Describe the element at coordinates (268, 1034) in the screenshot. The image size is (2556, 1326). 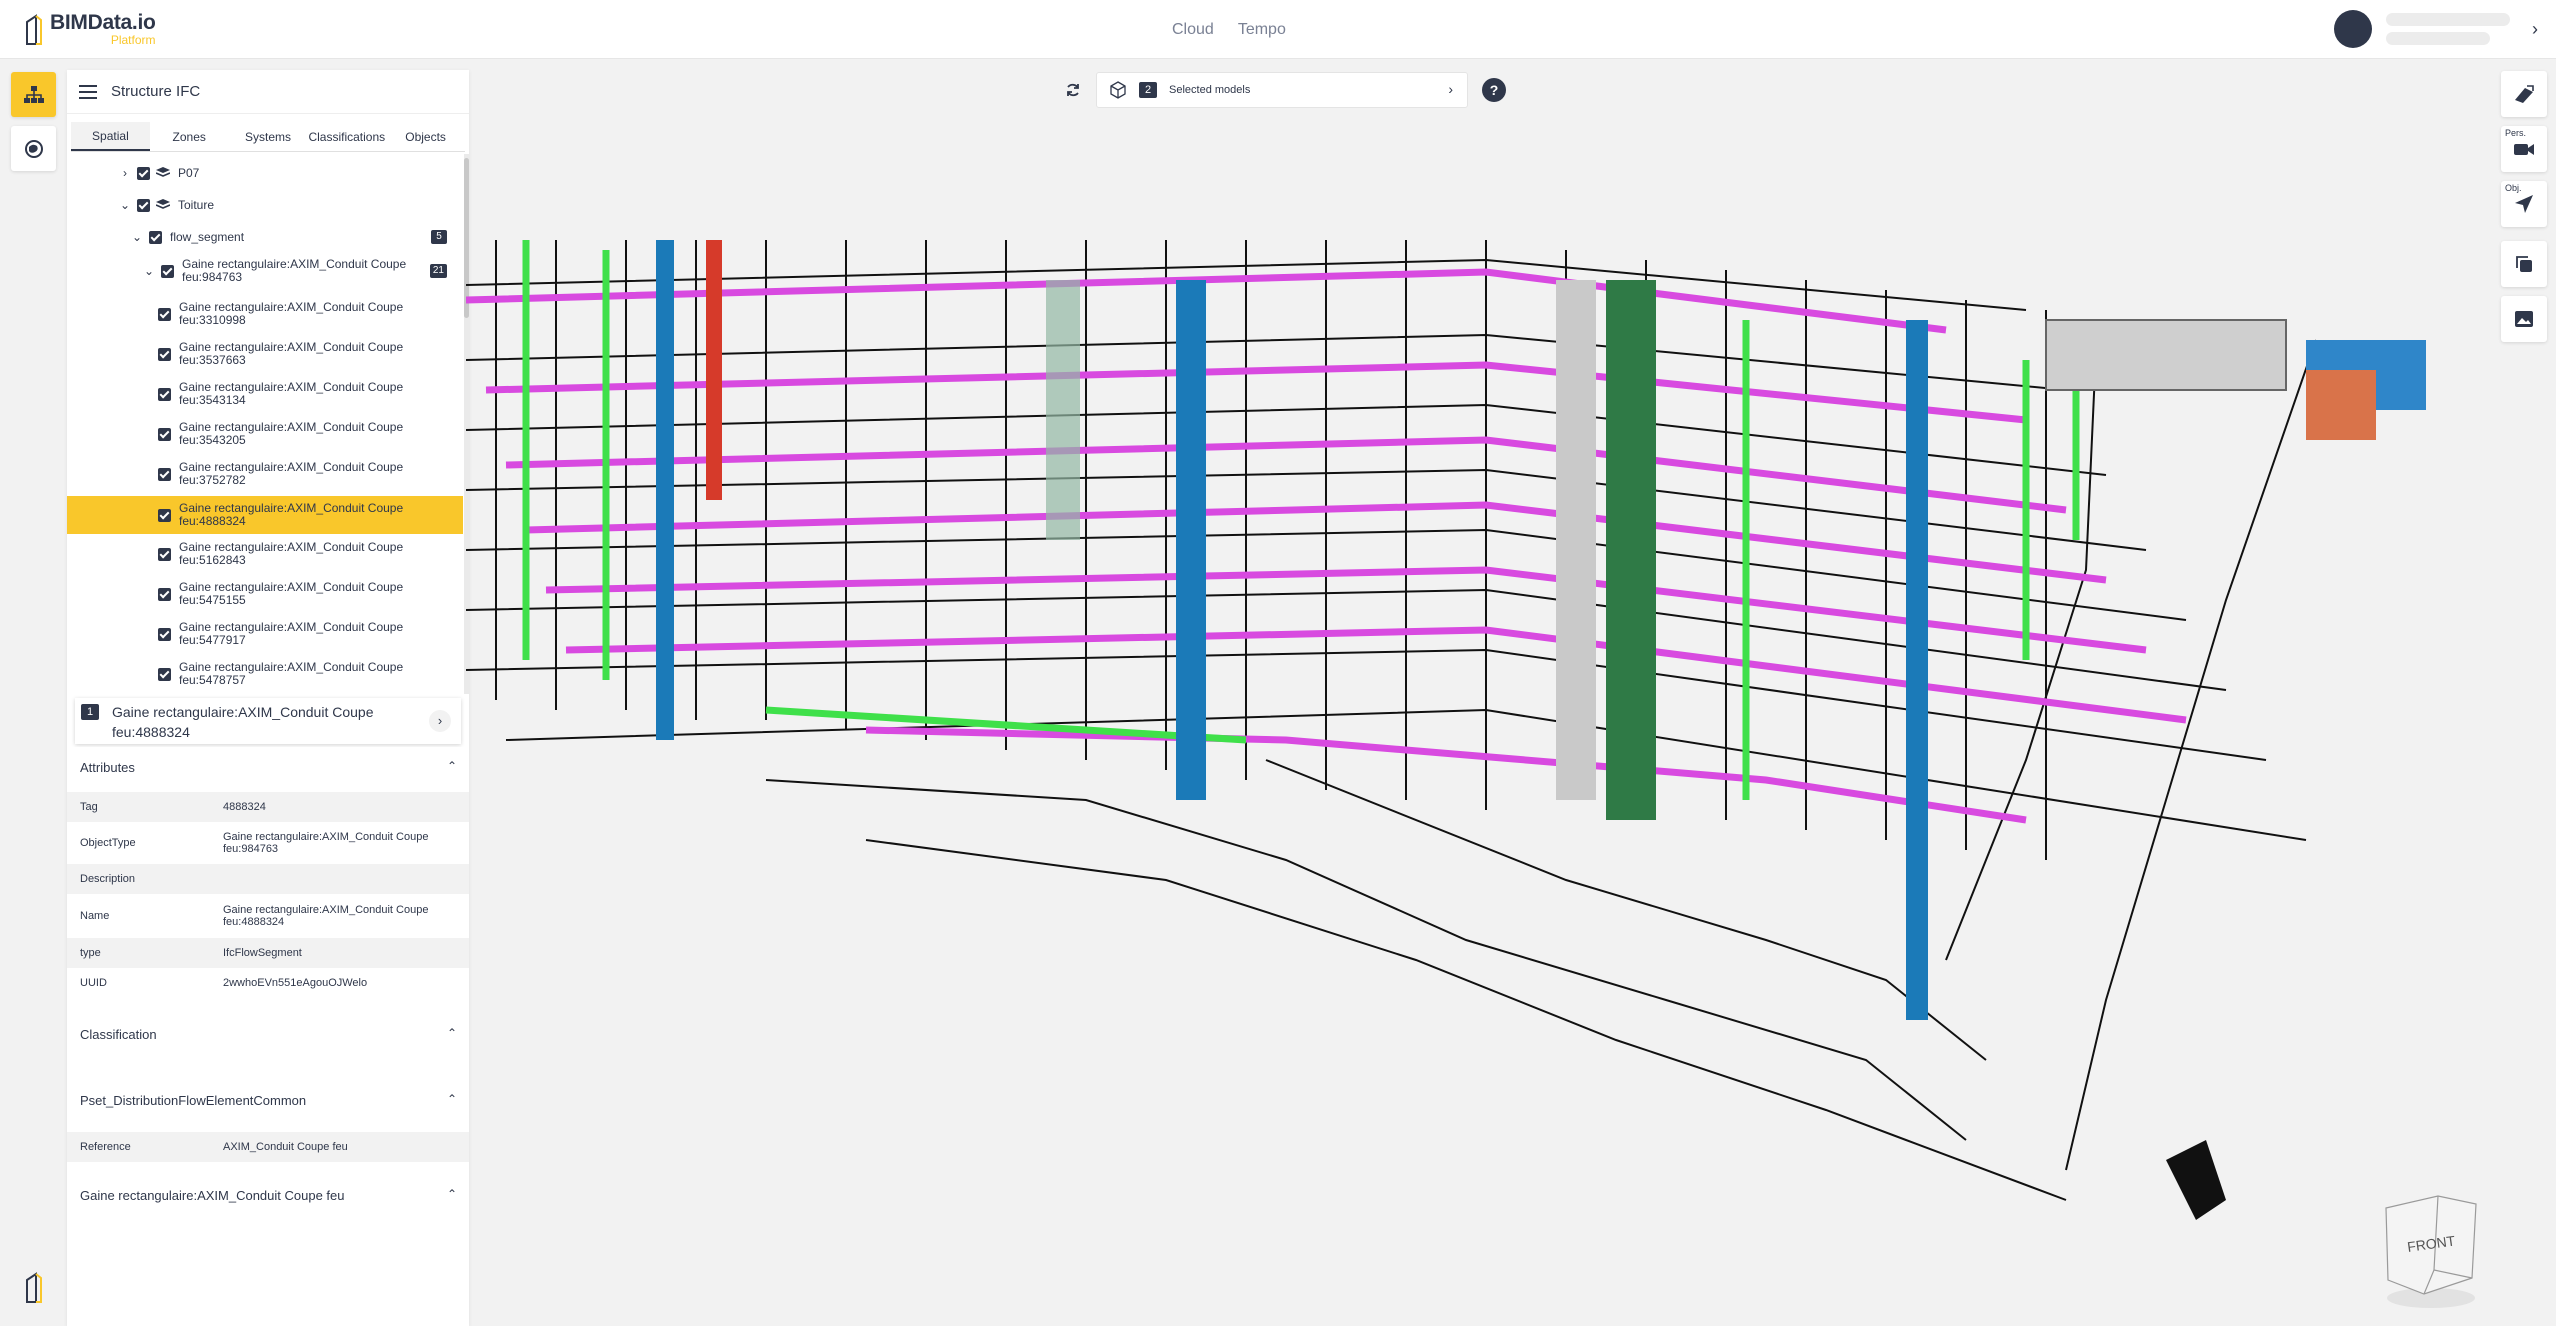
I see `classification-section-header: Classification ⌃` at that location.